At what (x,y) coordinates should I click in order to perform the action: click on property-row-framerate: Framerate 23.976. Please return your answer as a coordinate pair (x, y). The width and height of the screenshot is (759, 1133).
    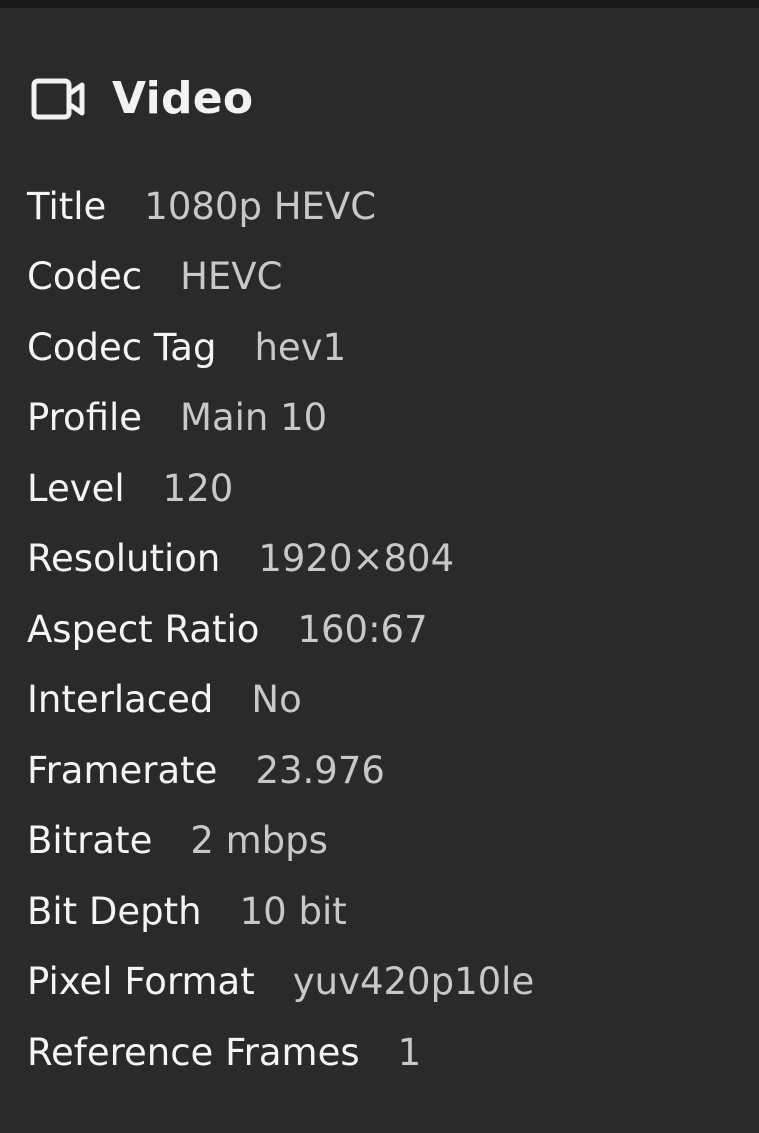
    Looking at the image, I should click on (387, 770).